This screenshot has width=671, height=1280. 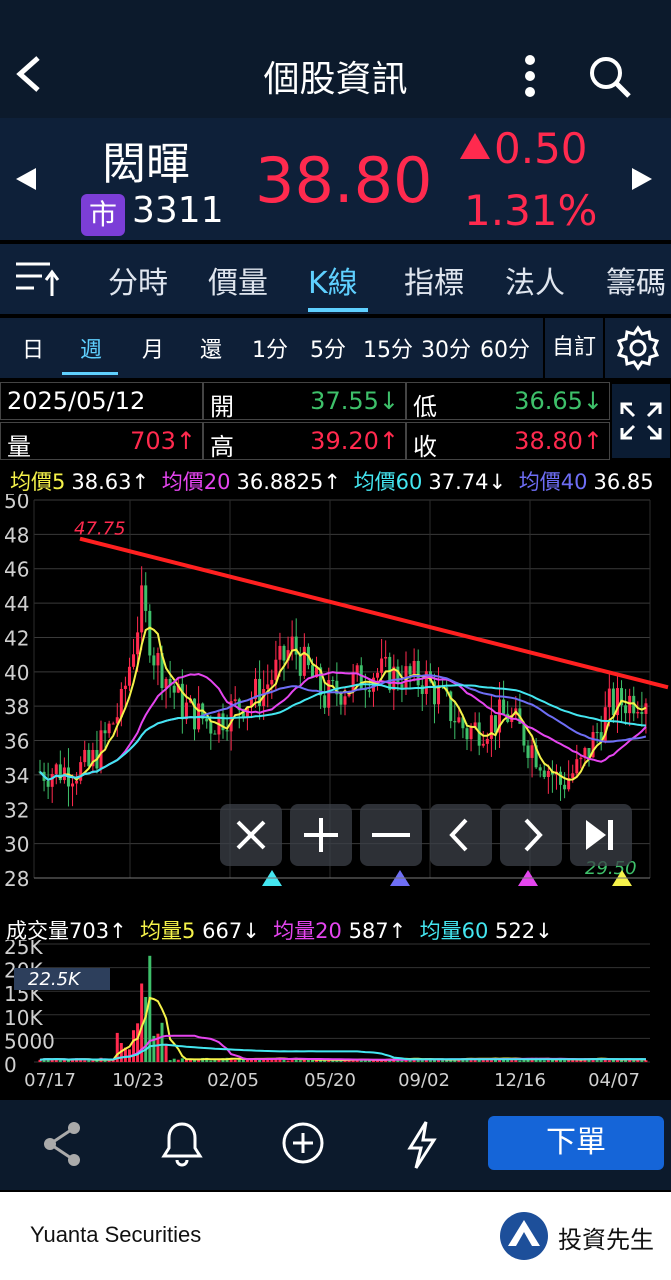 I want to click on tab-chouma: 籌碼, so click(x=636, y=280).